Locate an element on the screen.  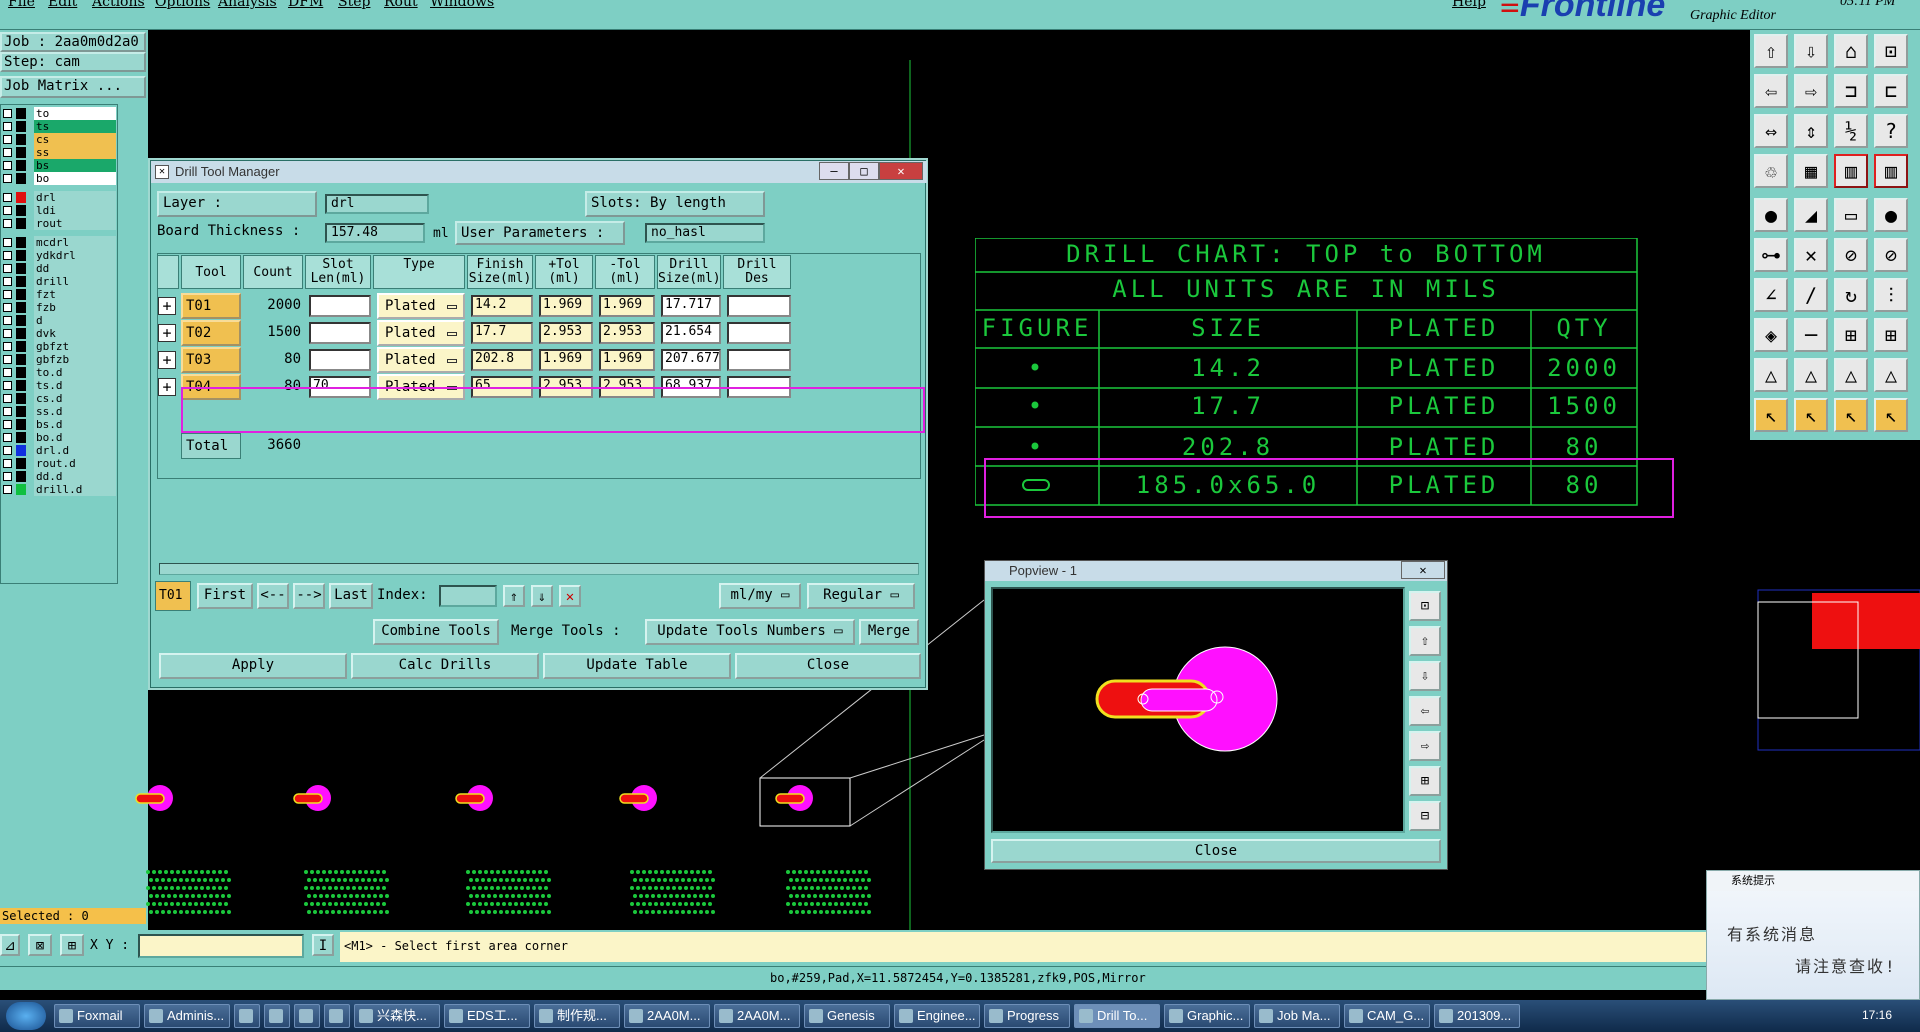
toolbar-icon: ▦ is located at coordinates (1811, 171).